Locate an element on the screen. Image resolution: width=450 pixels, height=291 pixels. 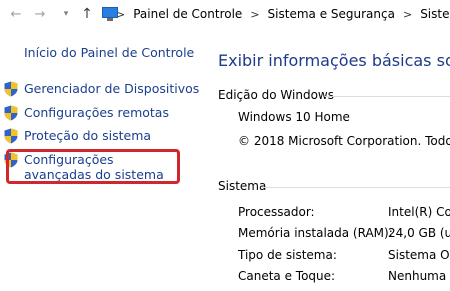
task-device-manager-label: Gerenciador de Dispositivos is located at coordinates (111, 88).